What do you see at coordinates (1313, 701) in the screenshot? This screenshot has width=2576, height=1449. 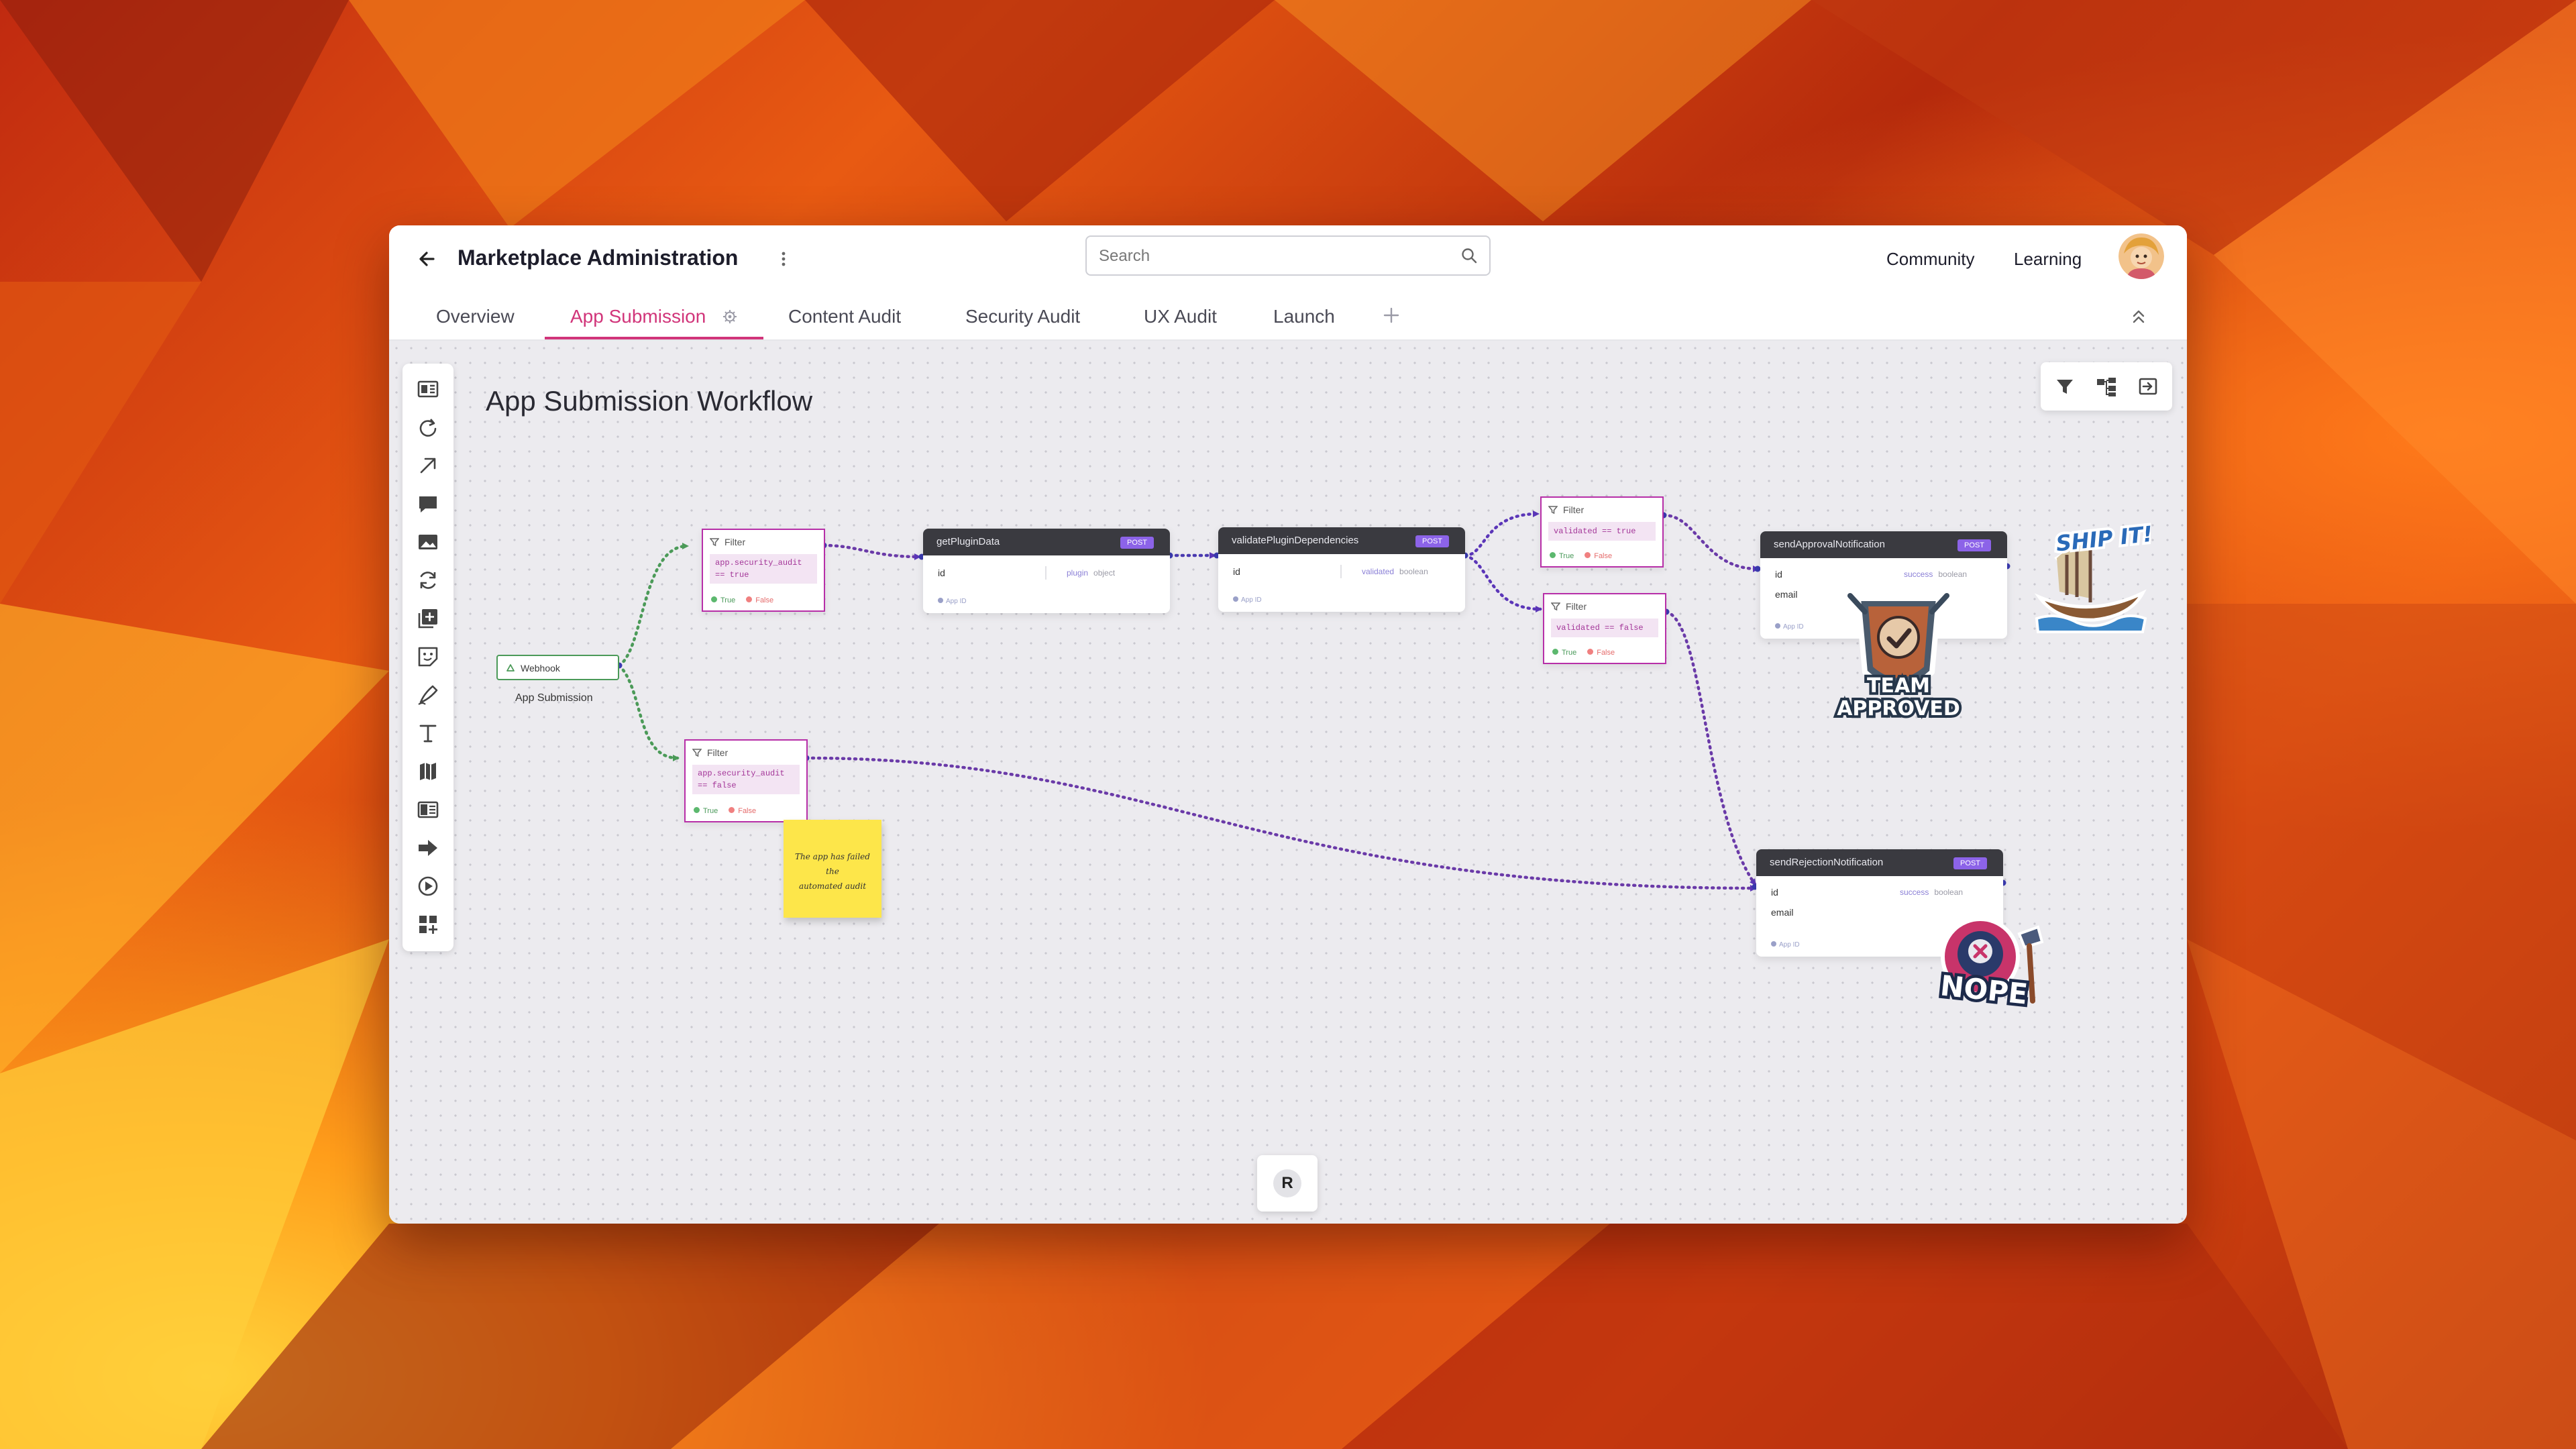 I see `workflow-connections` at bounding box center [1313, 701].